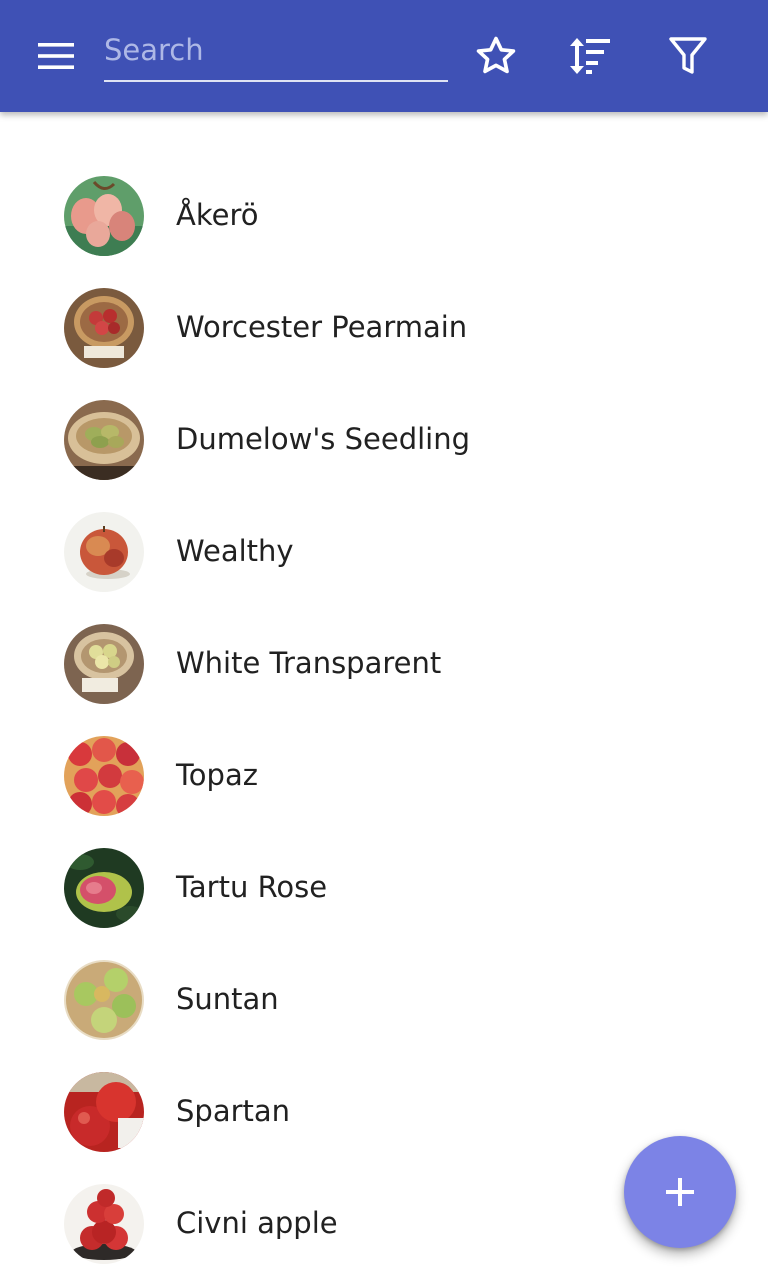 The width and height of the screenshot is (768, 1280). Describe the element at coordinates (257, 1223) in the screenshot. I see `item-name: Civni apple` at that location.